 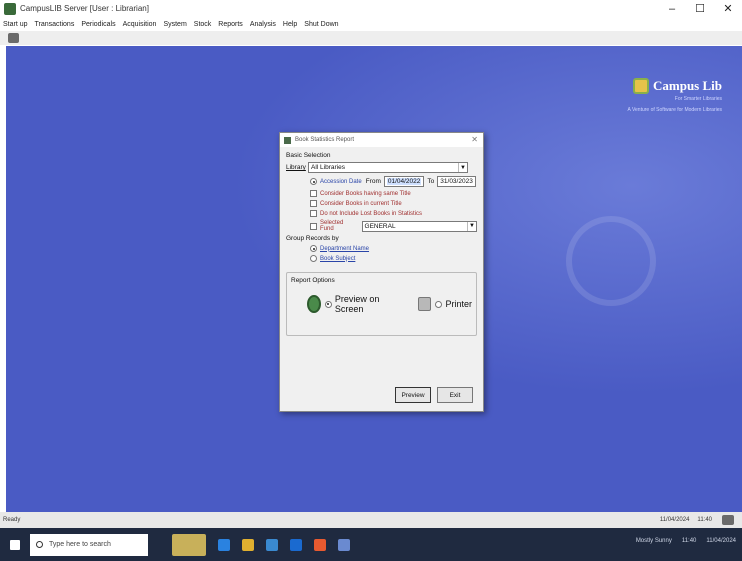 What do you see at coordinates (325, 140) in the screenshot?
I see `dialog-title: Book Statistics Report` at bounding box center [325, 140].